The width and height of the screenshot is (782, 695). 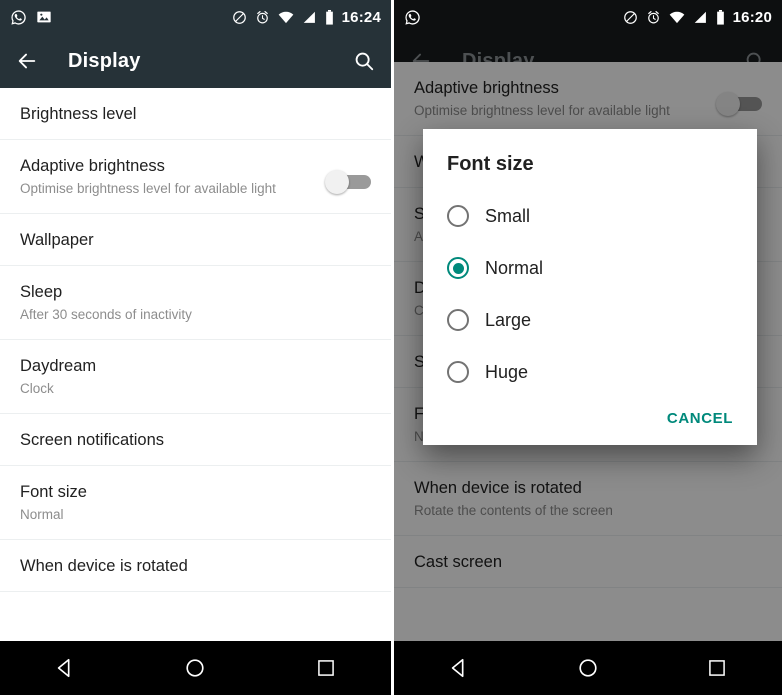 I want to click on radio-option-label: Small, so click(x=508, y=215).